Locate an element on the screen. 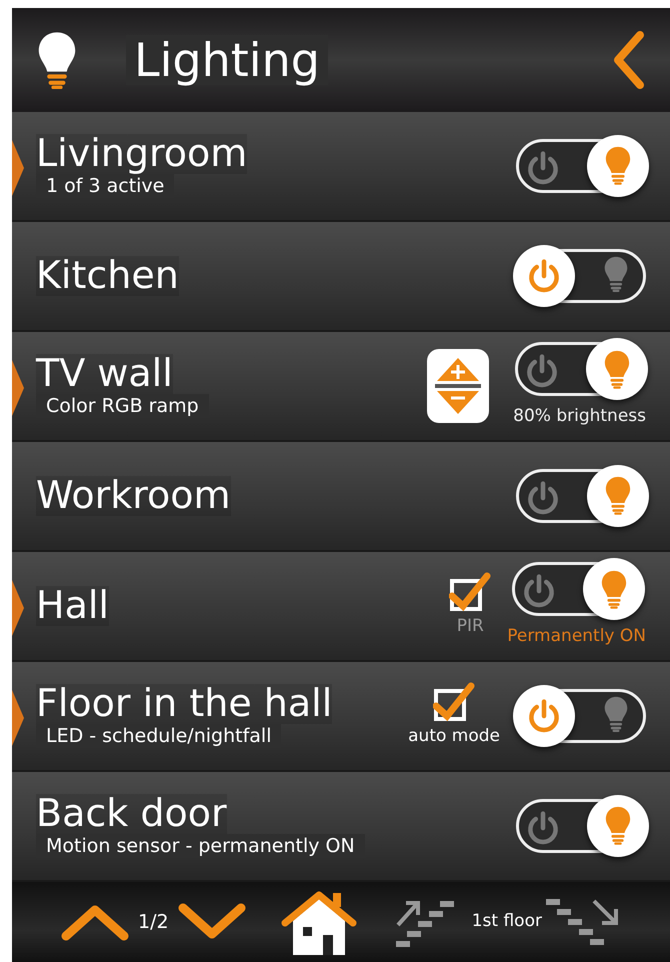  room-name: Workroom is located at coordinates (133, 496).